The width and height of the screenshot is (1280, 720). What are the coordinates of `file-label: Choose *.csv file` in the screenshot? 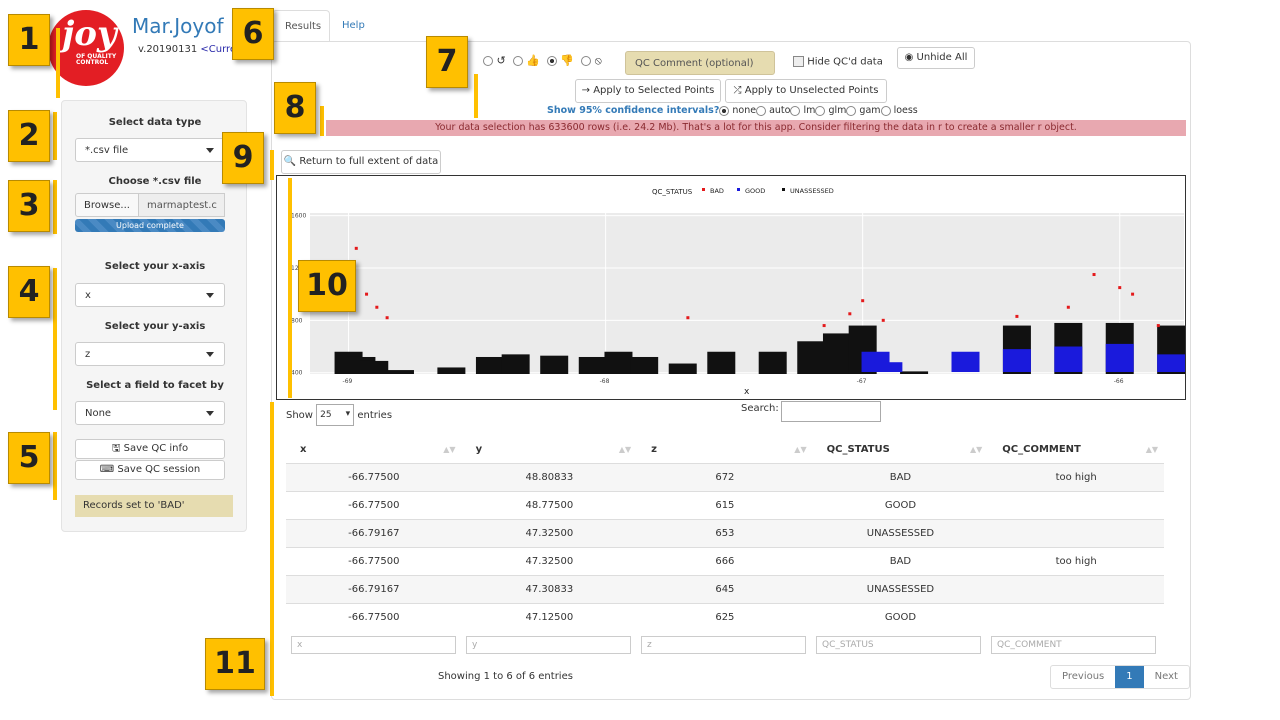 It's located at (155, 181).